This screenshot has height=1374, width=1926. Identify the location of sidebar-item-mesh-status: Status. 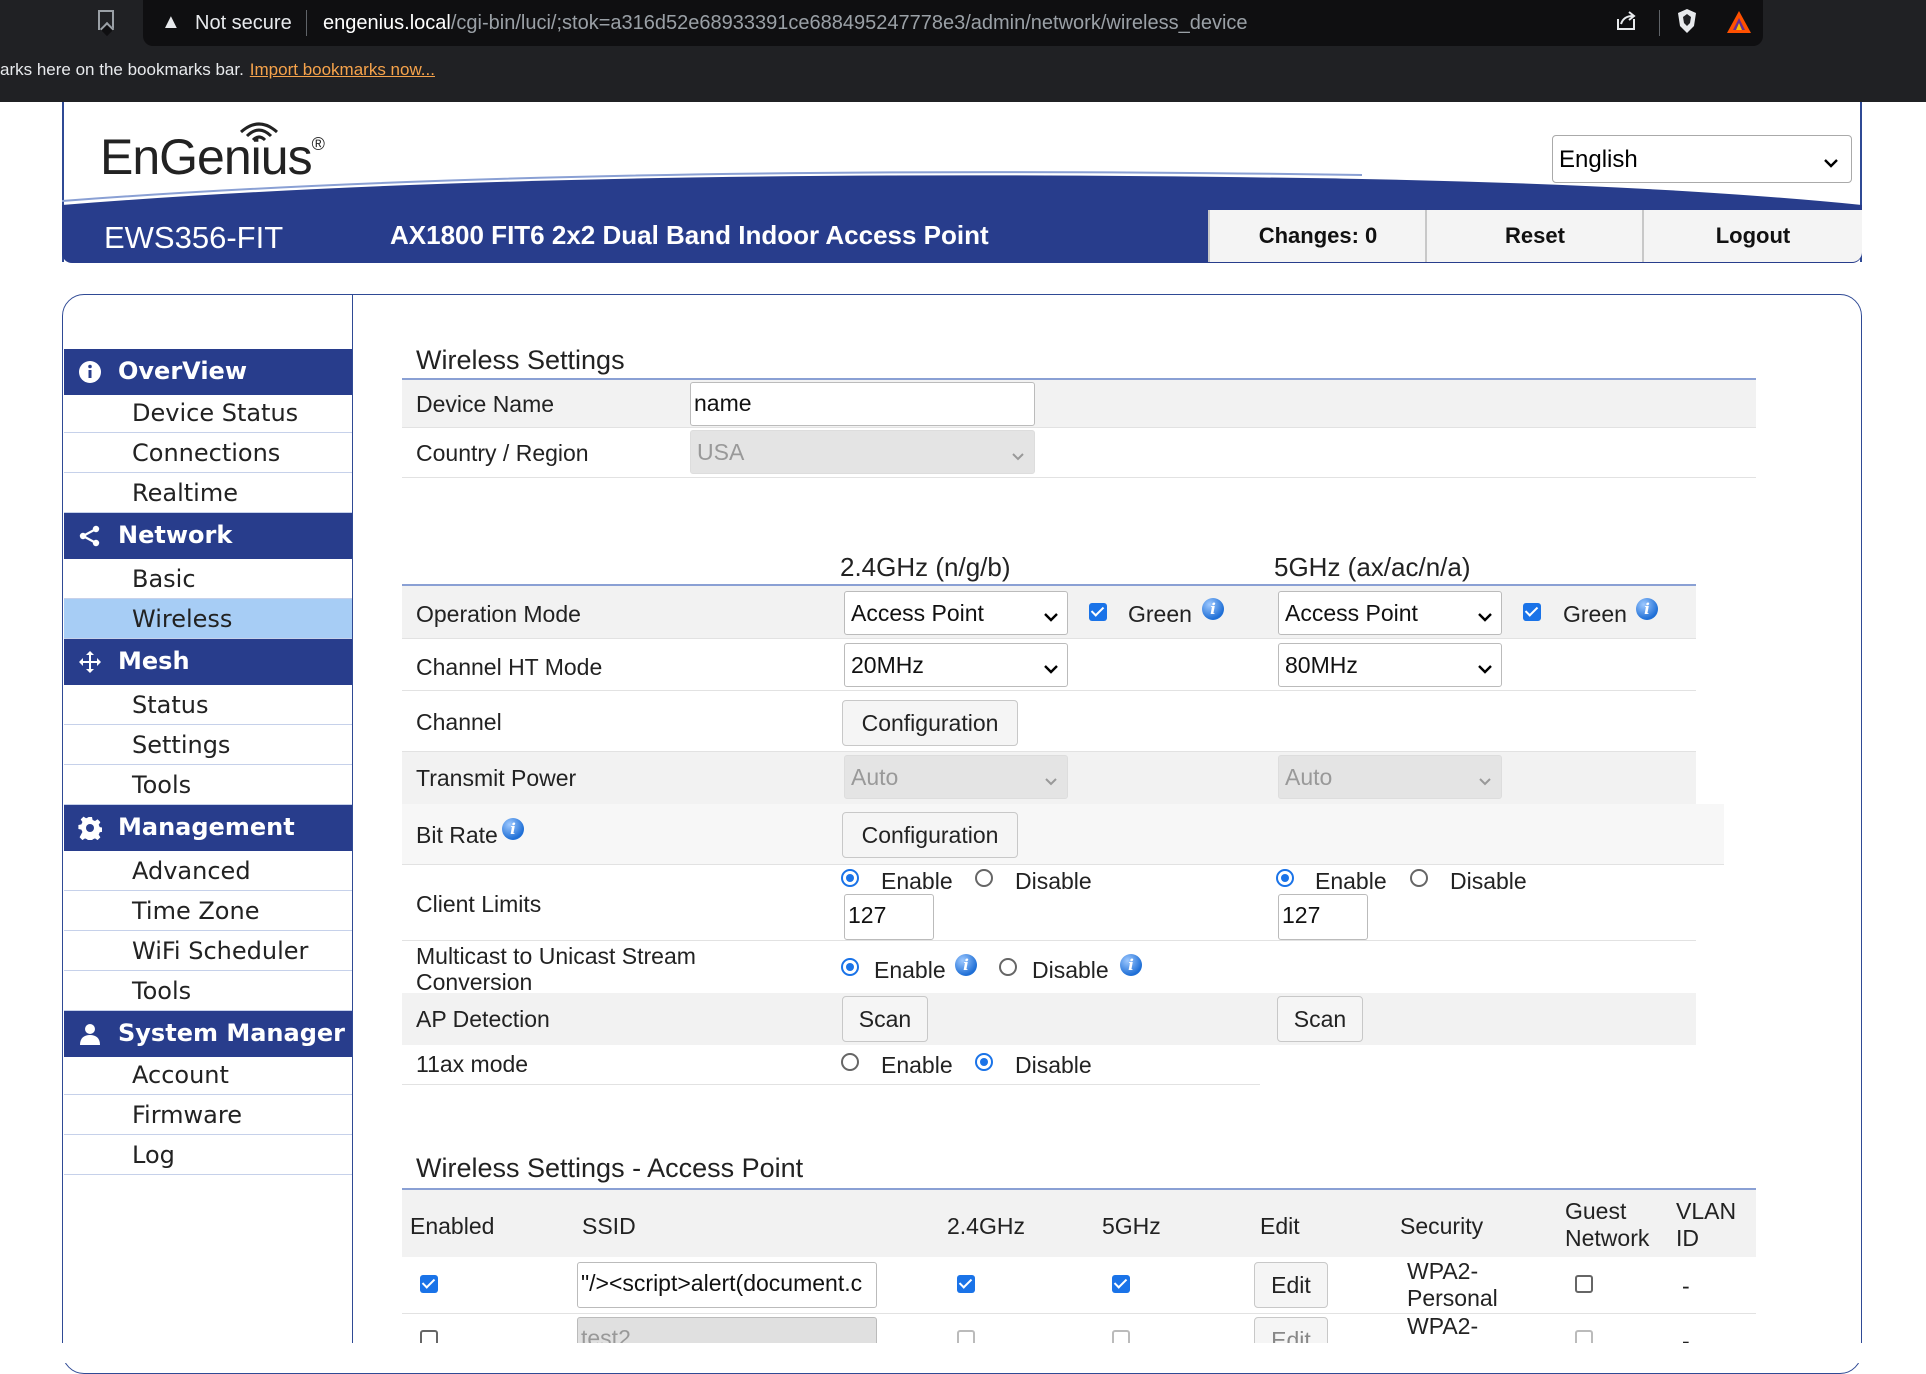
(208, 705).